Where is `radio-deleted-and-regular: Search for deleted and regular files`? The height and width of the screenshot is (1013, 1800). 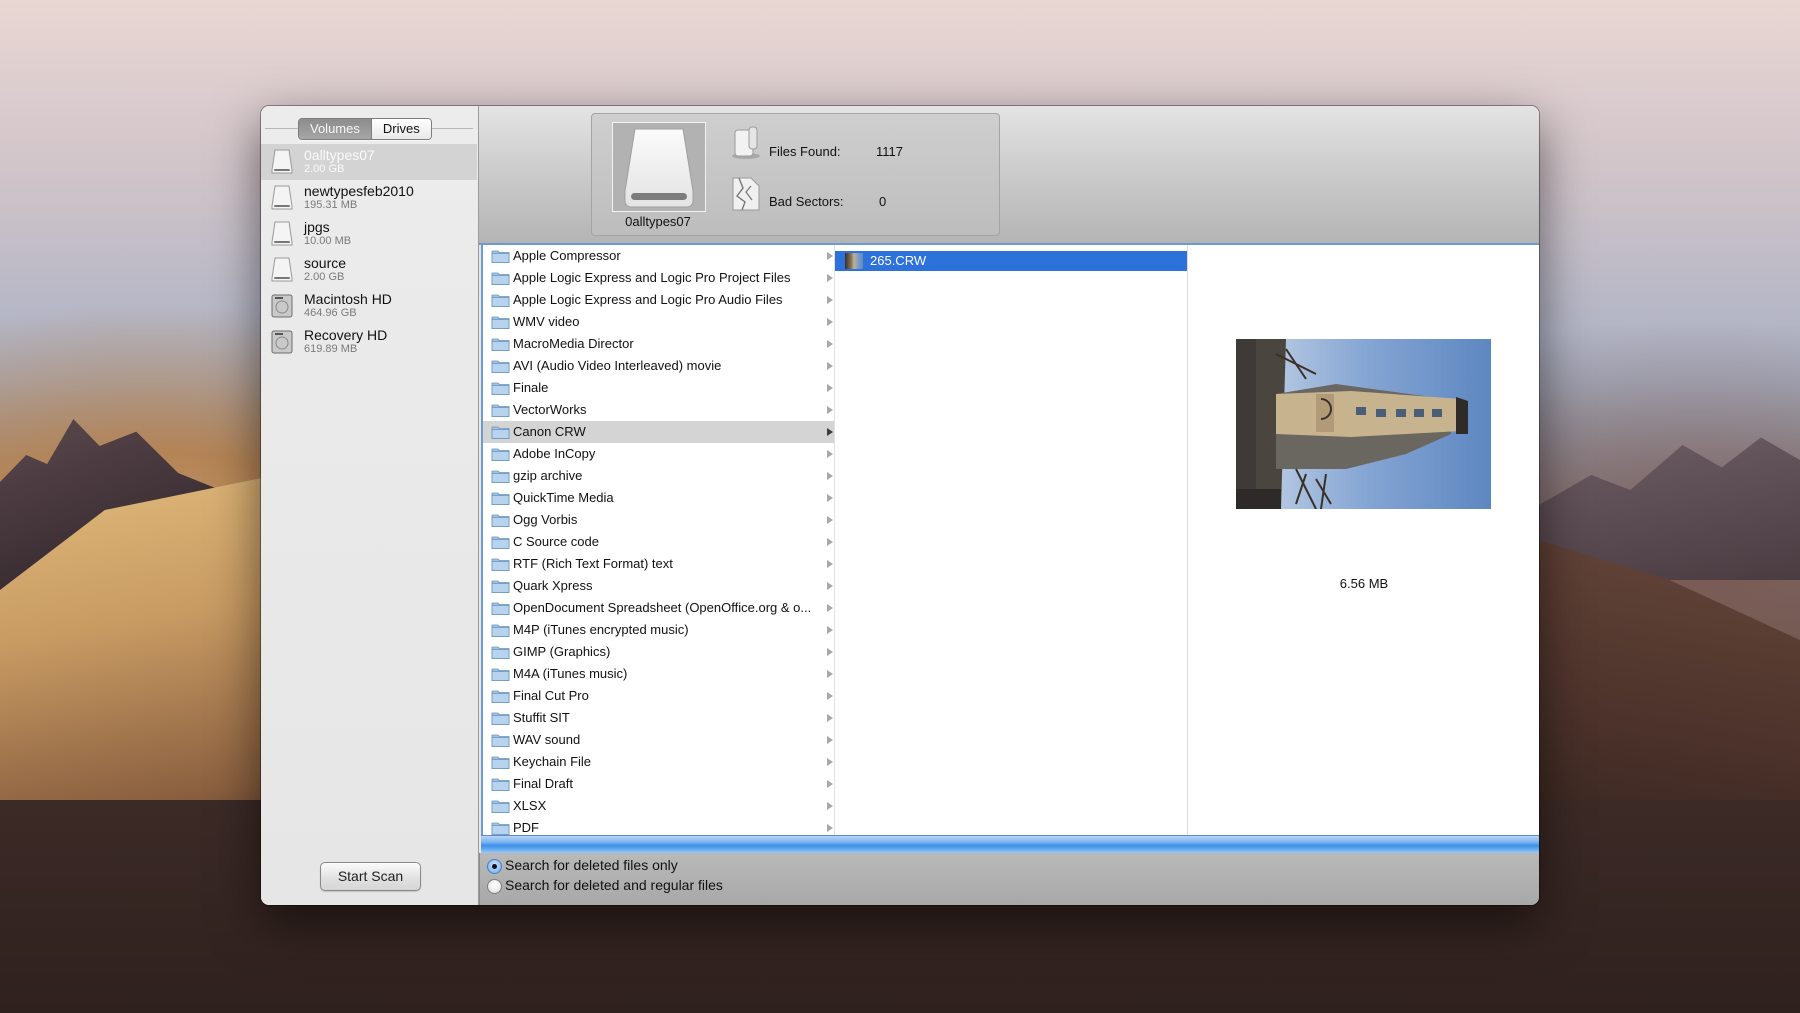 radio-deleted-and-regular: Search for deleted and regular files is located at coordinates (605, 885).